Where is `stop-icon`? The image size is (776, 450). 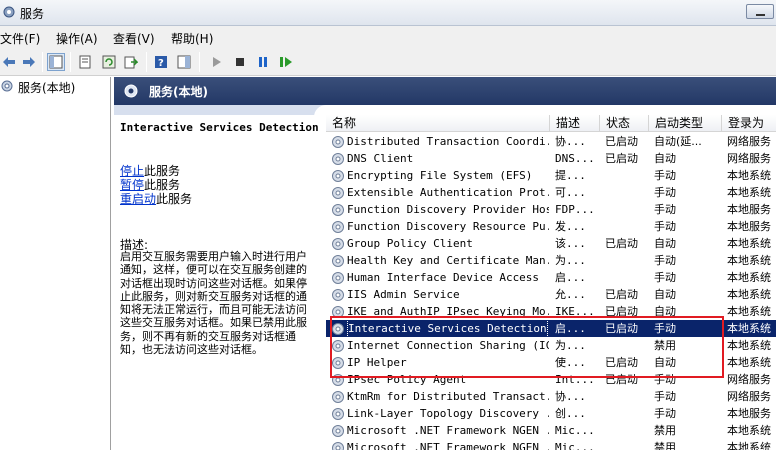 stop-icon is located at coordinates (240, 62).